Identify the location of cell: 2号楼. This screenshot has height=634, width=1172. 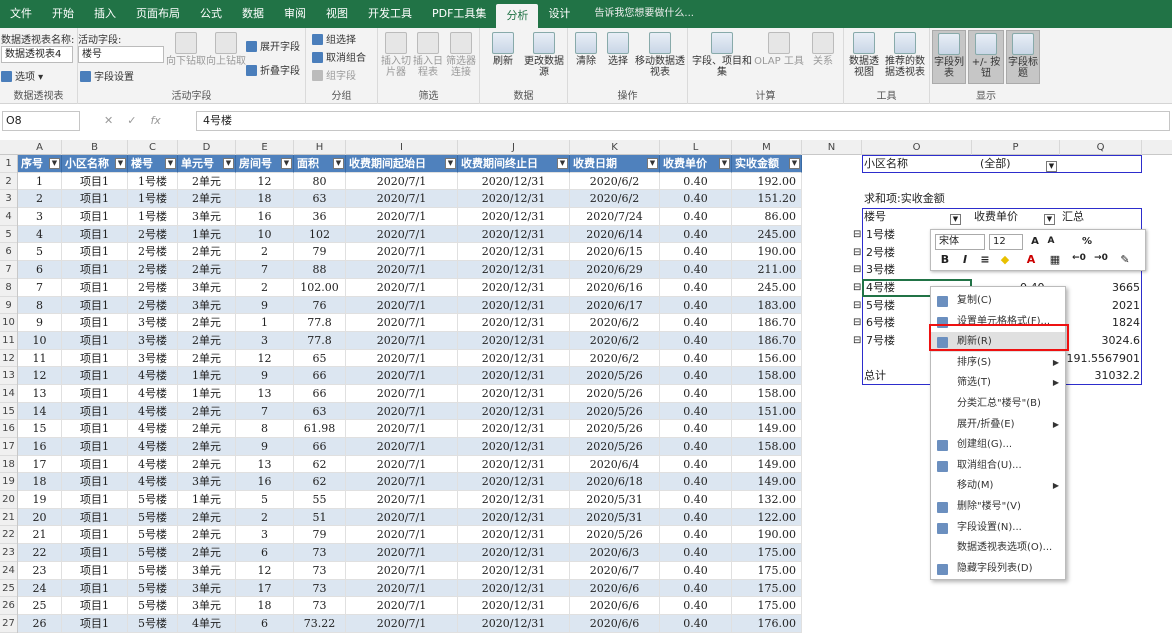
(153, 270).